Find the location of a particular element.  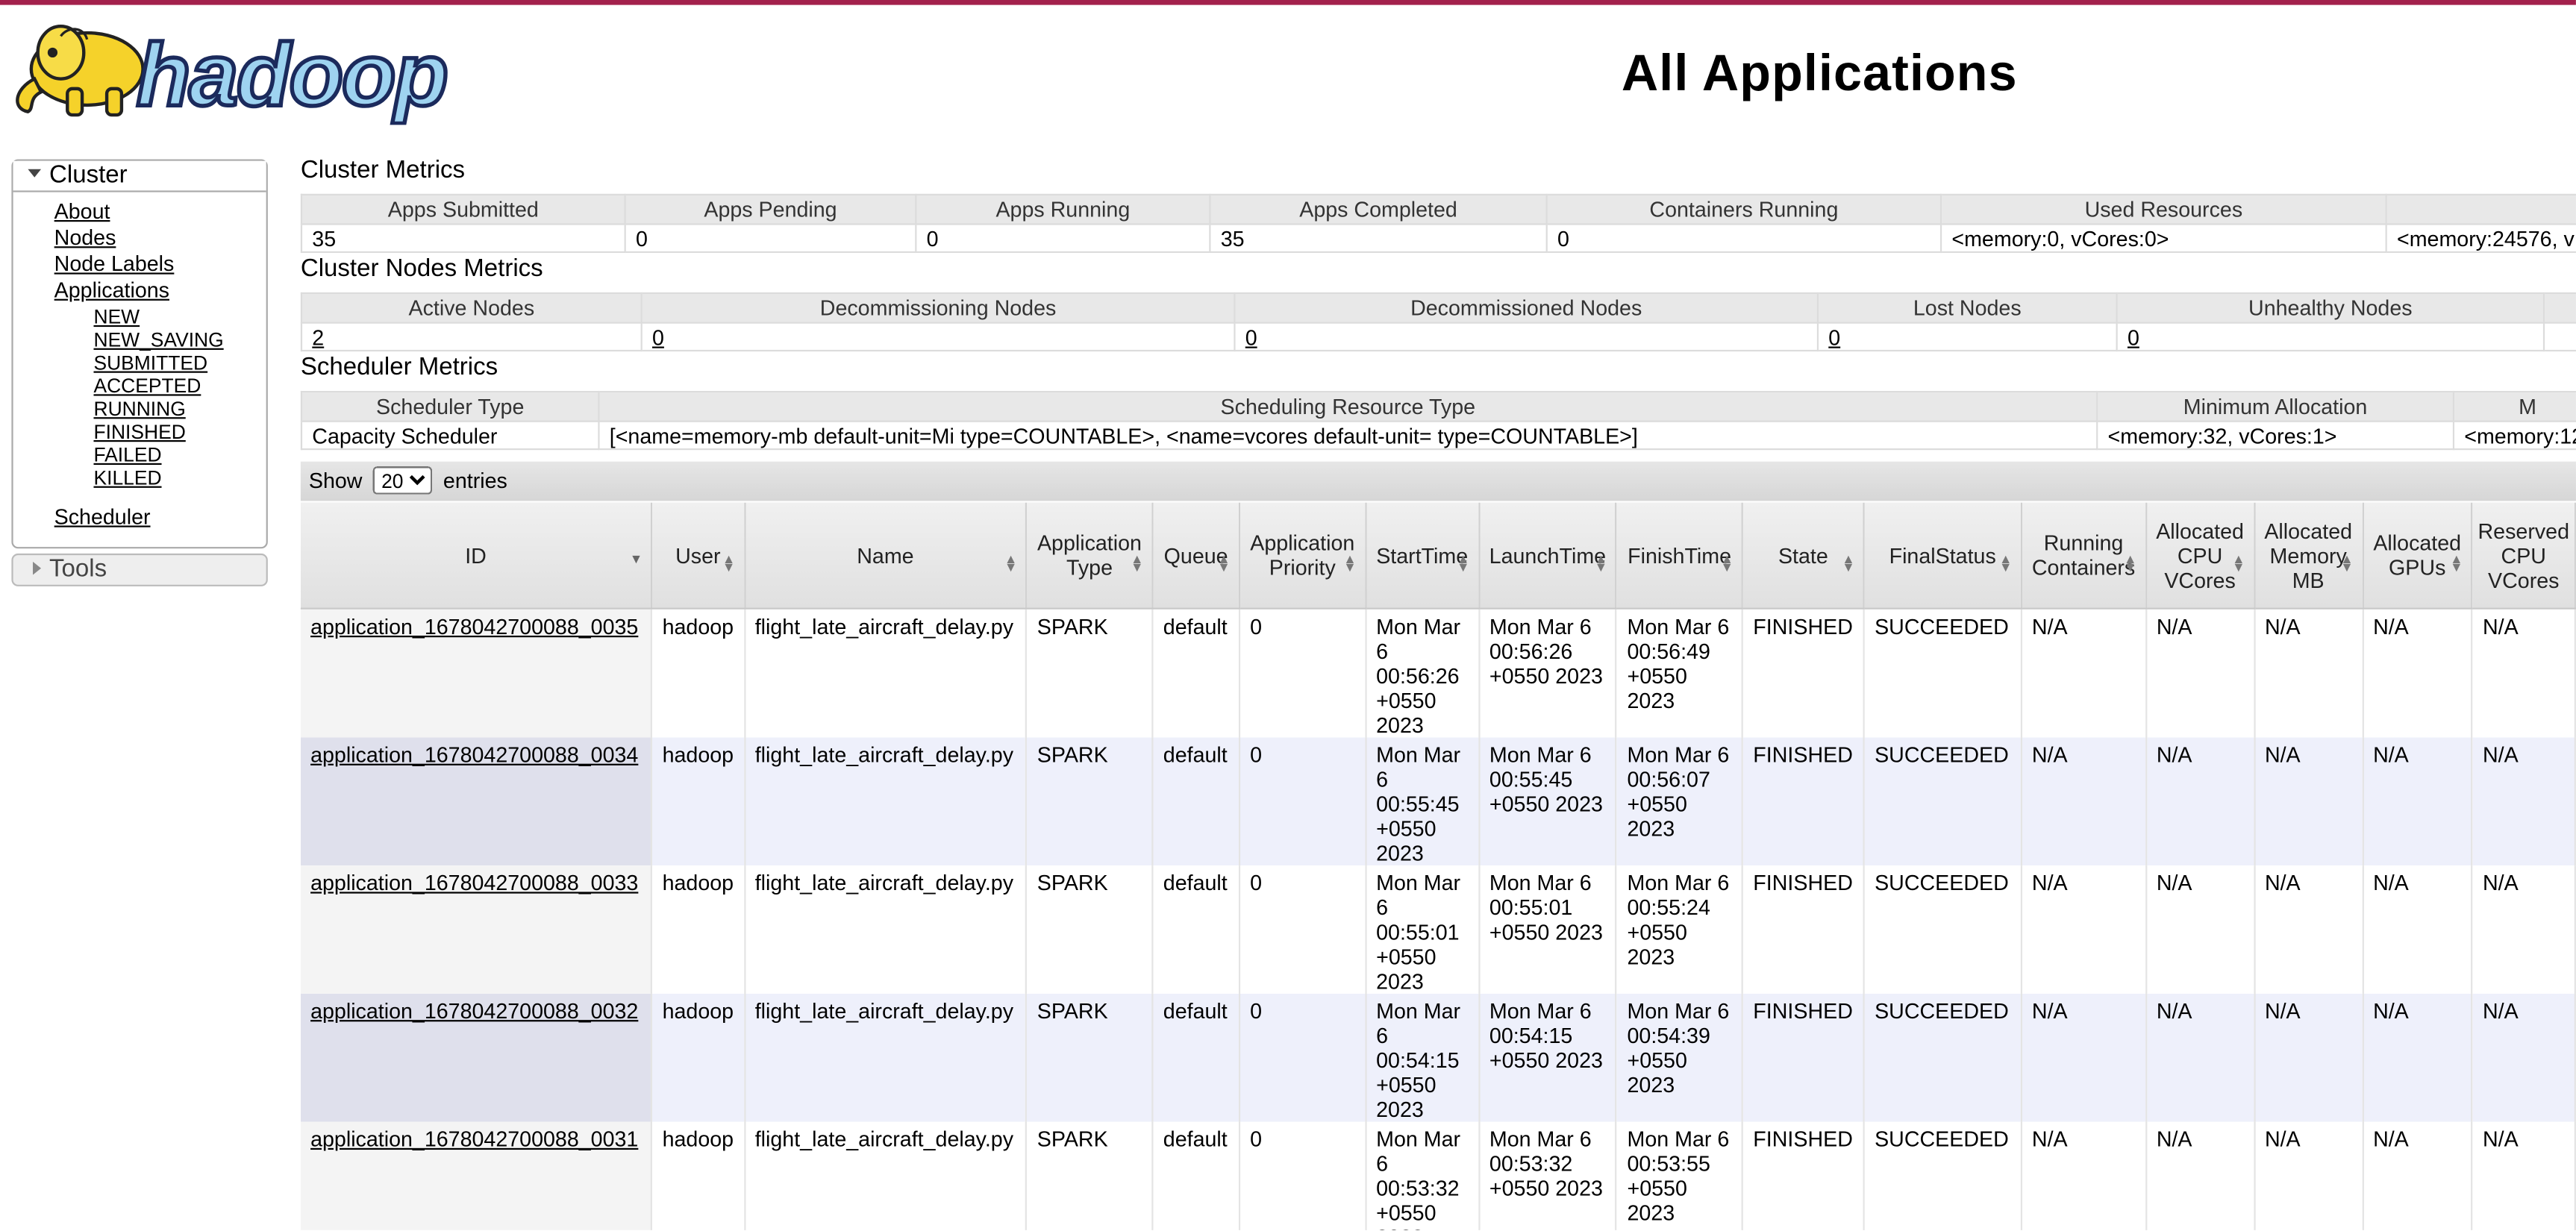

col-final-status: FinalStatus ▲ ▼ is located at coordinates (1942, 556).